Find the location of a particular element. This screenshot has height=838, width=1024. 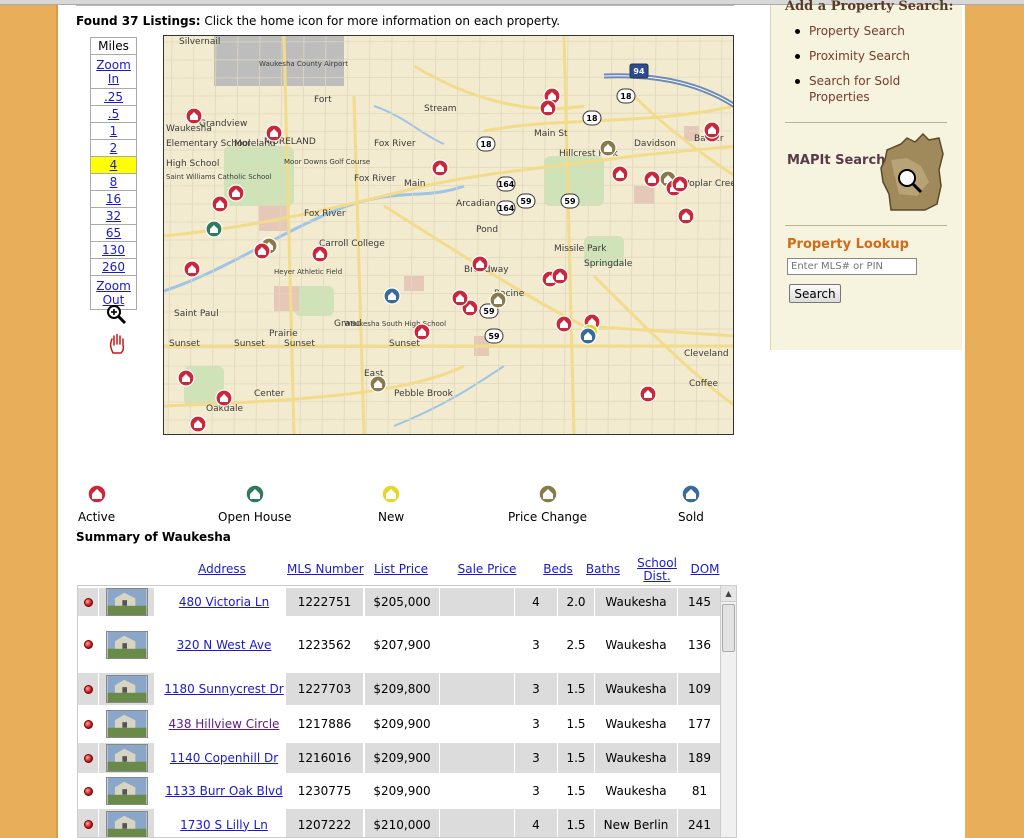

zoom-scale-link: 65 is located at coordinates (113, 233).